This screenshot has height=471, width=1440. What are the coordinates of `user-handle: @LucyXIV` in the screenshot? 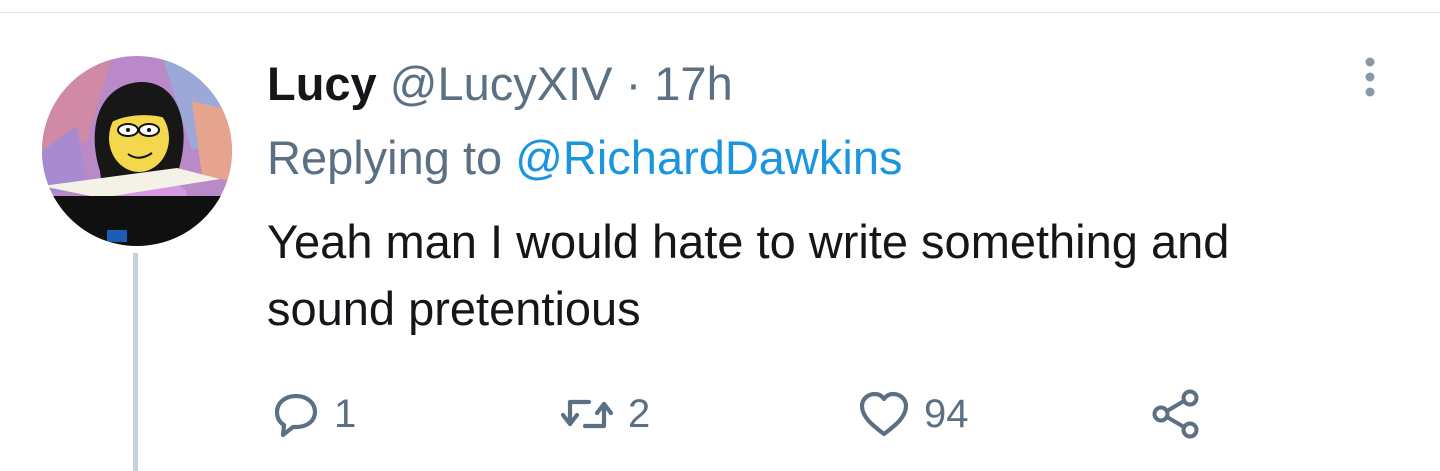 It's located at (501, 83).